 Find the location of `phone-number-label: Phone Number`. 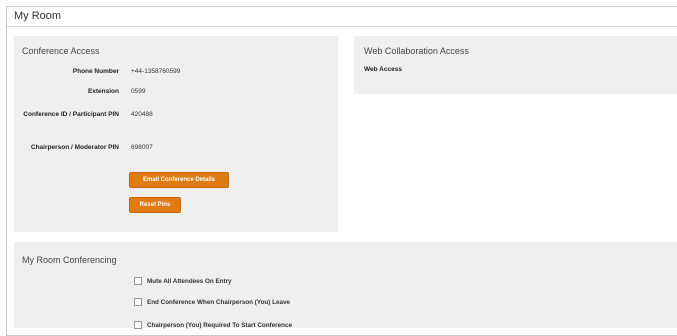

phone-number-label: Phone Number is located at coordinates (95, 71).